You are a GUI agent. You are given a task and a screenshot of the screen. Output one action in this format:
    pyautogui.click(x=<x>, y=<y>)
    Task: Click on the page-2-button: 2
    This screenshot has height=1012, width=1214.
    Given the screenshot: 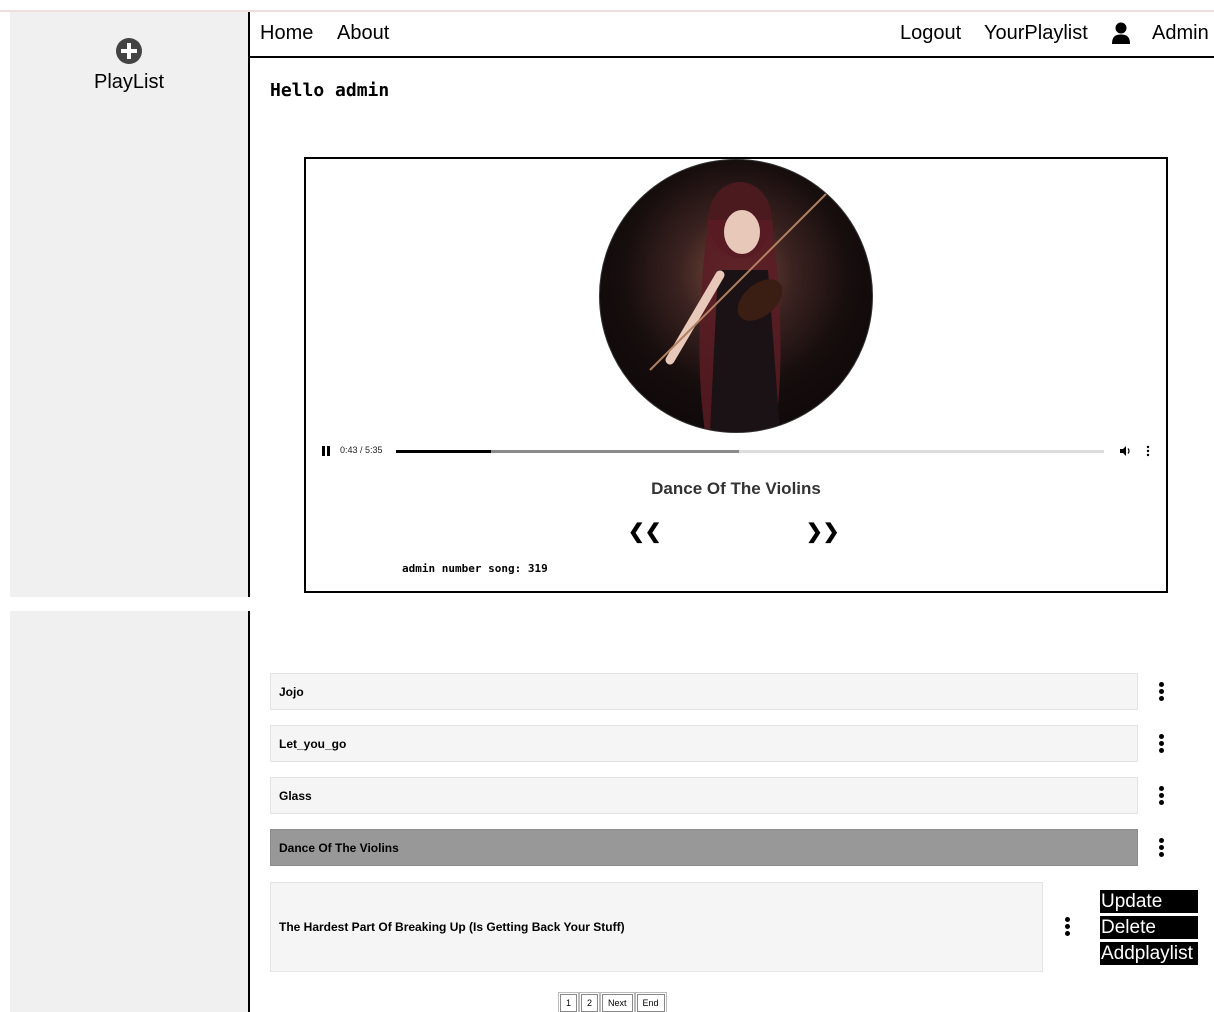 What is the action you would take?
    pyautogui.click(x=590, y=1002)
    